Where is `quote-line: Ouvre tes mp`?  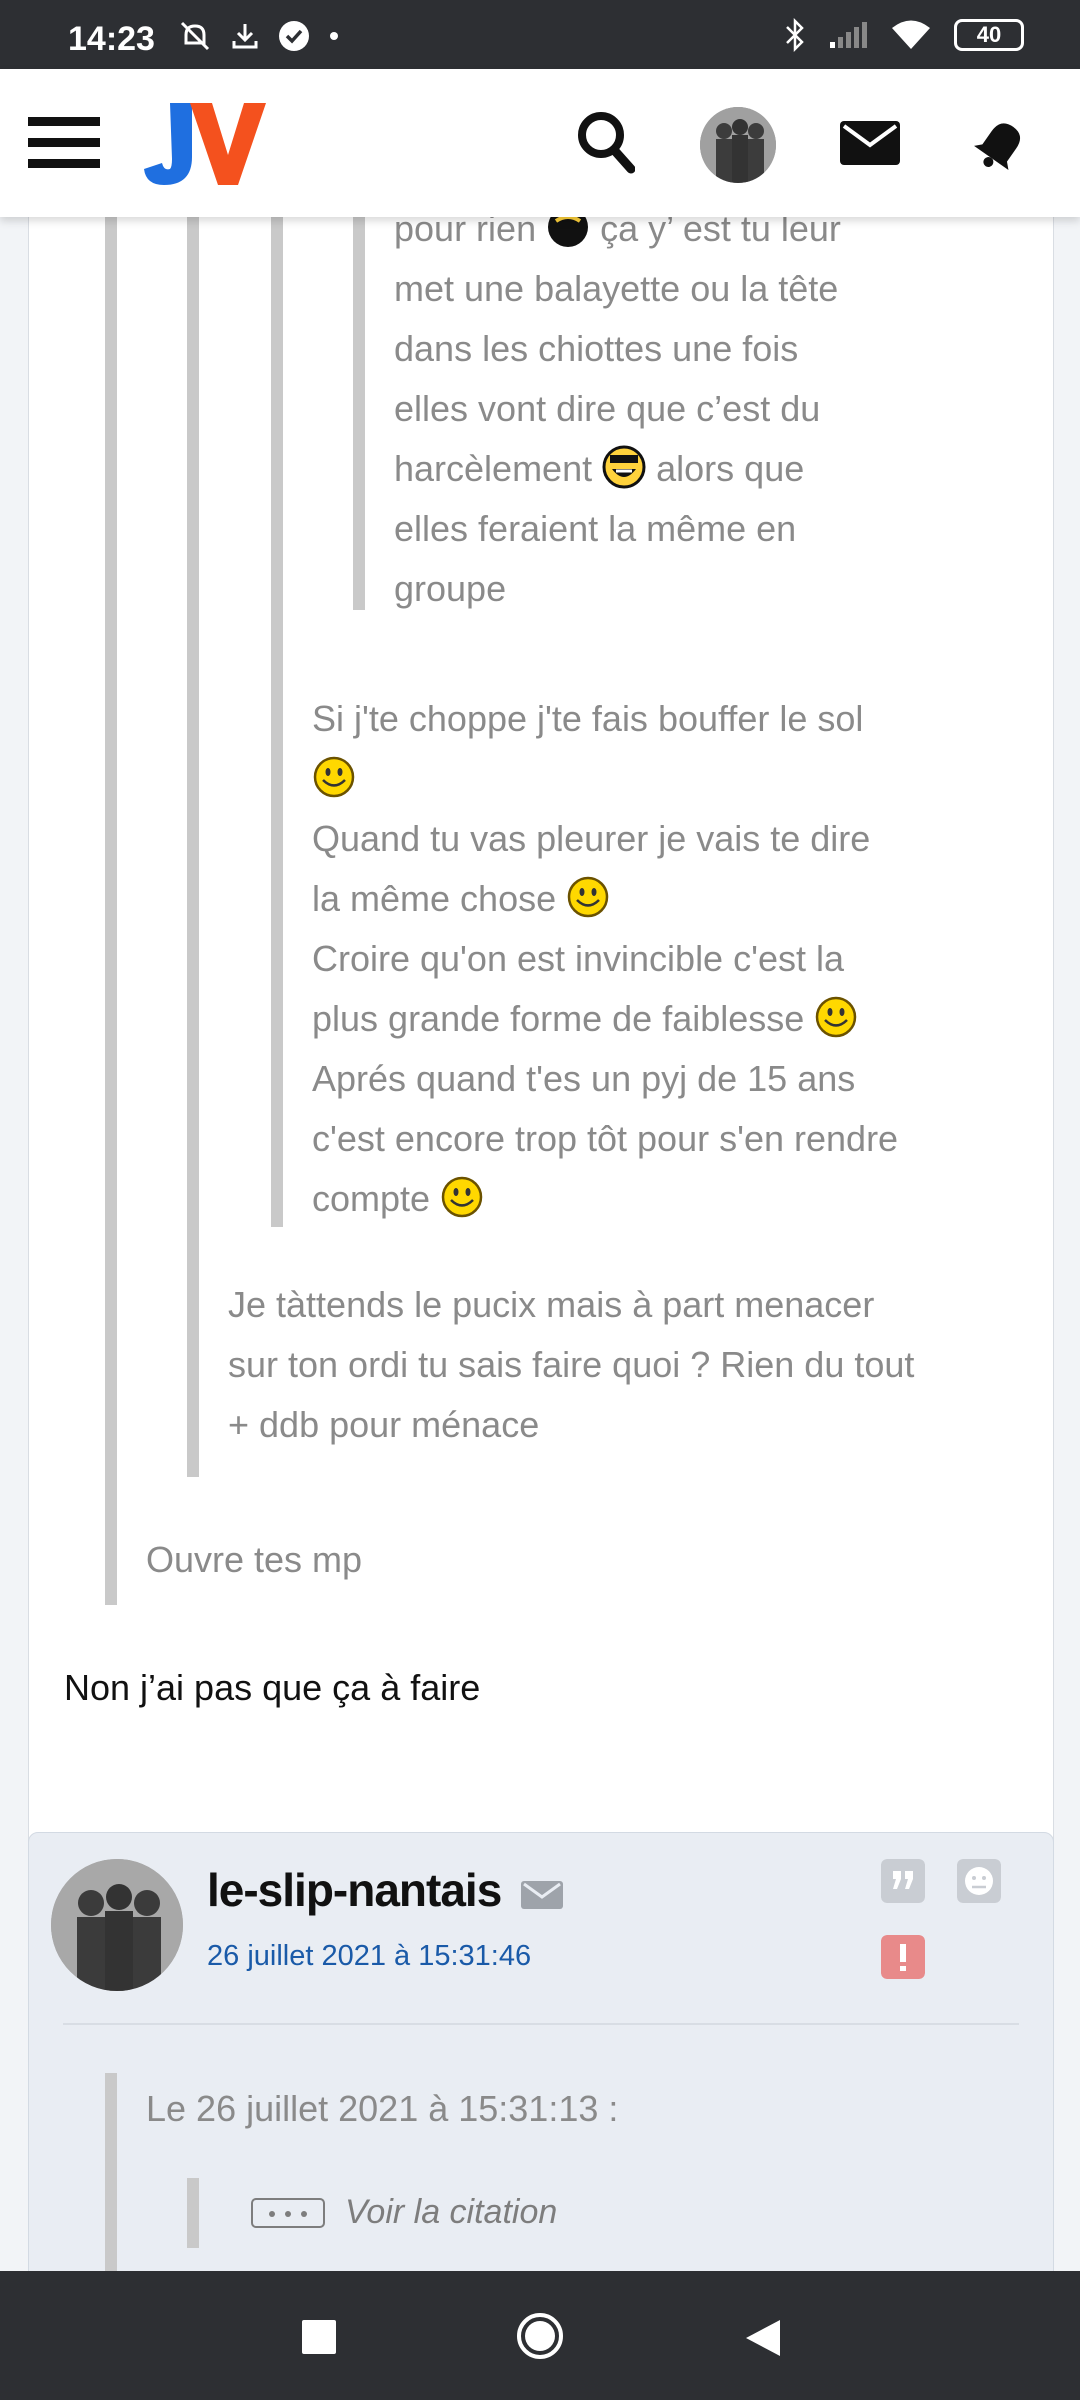
quote-line: Ouvre tes mp is located at coordinates (254, 1559).